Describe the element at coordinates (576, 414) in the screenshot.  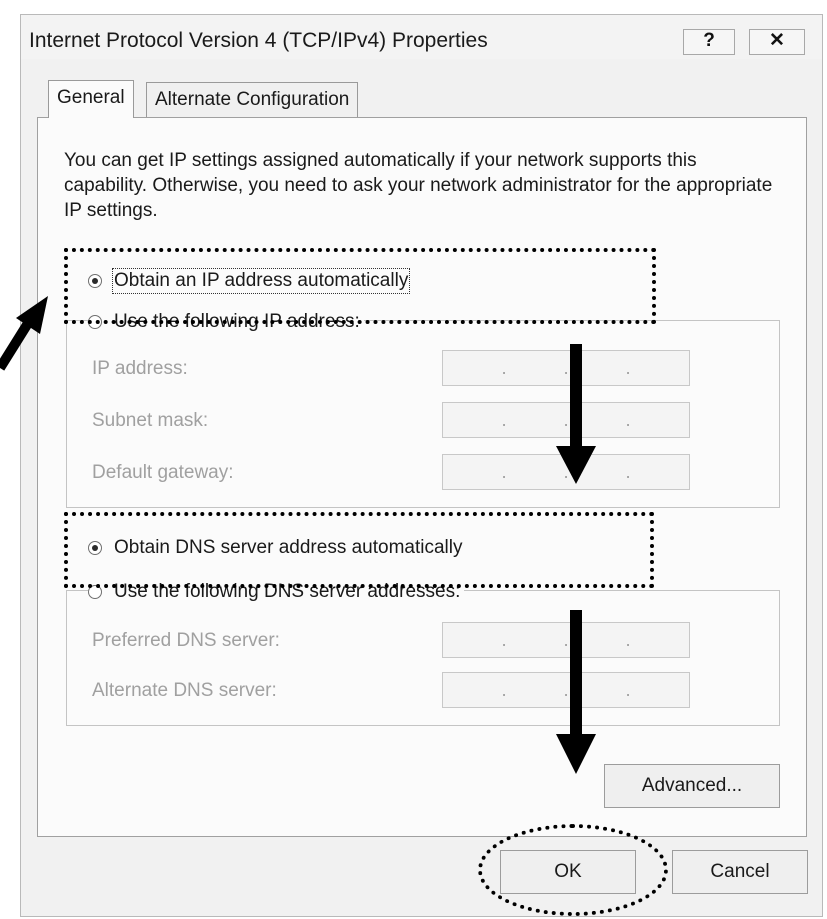
I see `arrow-down-ip-to-dns` at that location.